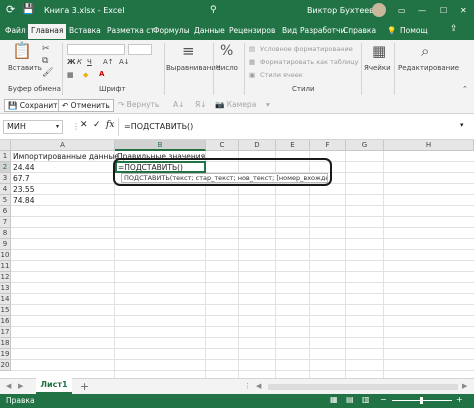 This screenshot has height=408, width=474. What do you see at coordinates (462, 125) in the screenshot?
I see `expand-formula-icon: ▾` at bounding box center [462, 125].